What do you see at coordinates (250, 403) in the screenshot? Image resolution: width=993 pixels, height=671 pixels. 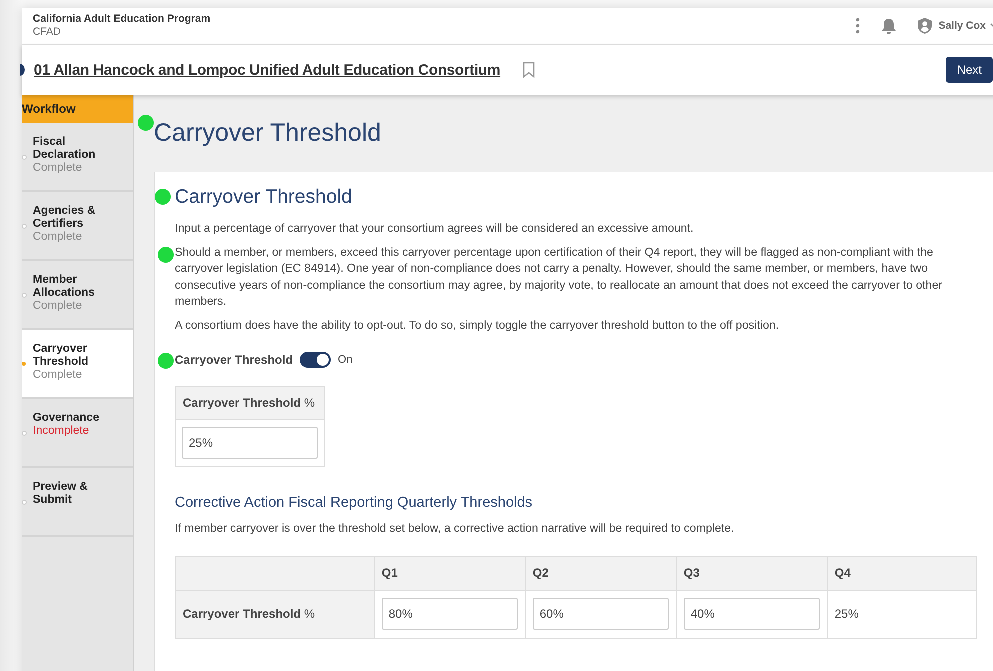 I see `table-header: Carryover Threshold %` at bounding box center [250, 403].